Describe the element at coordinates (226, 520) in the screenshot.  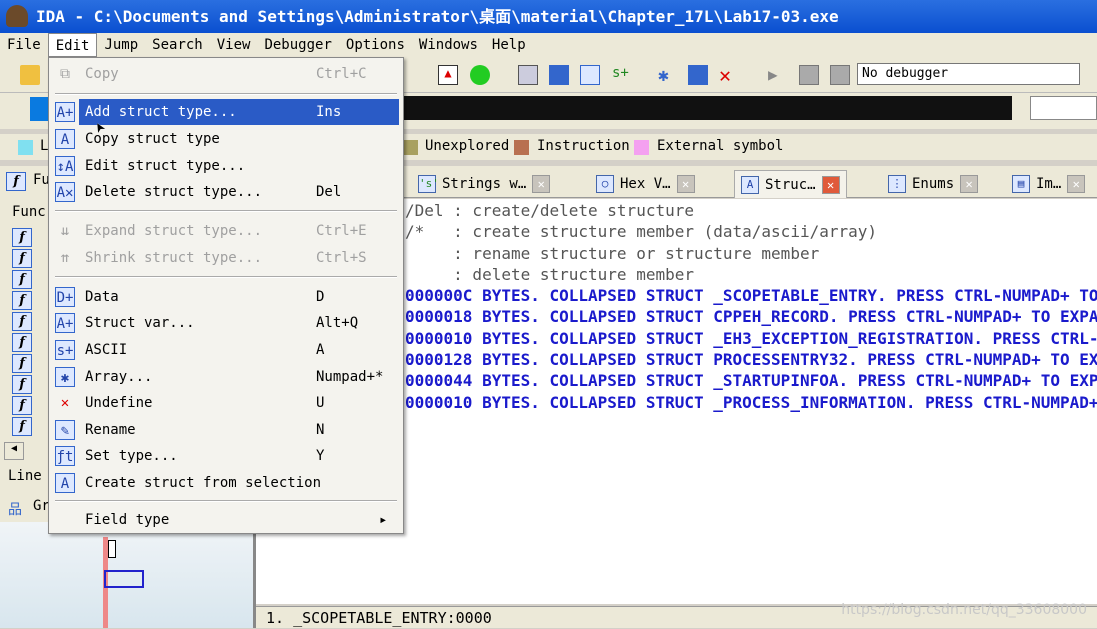
I see `menu-item-field-type: Field type ▸` at that location.